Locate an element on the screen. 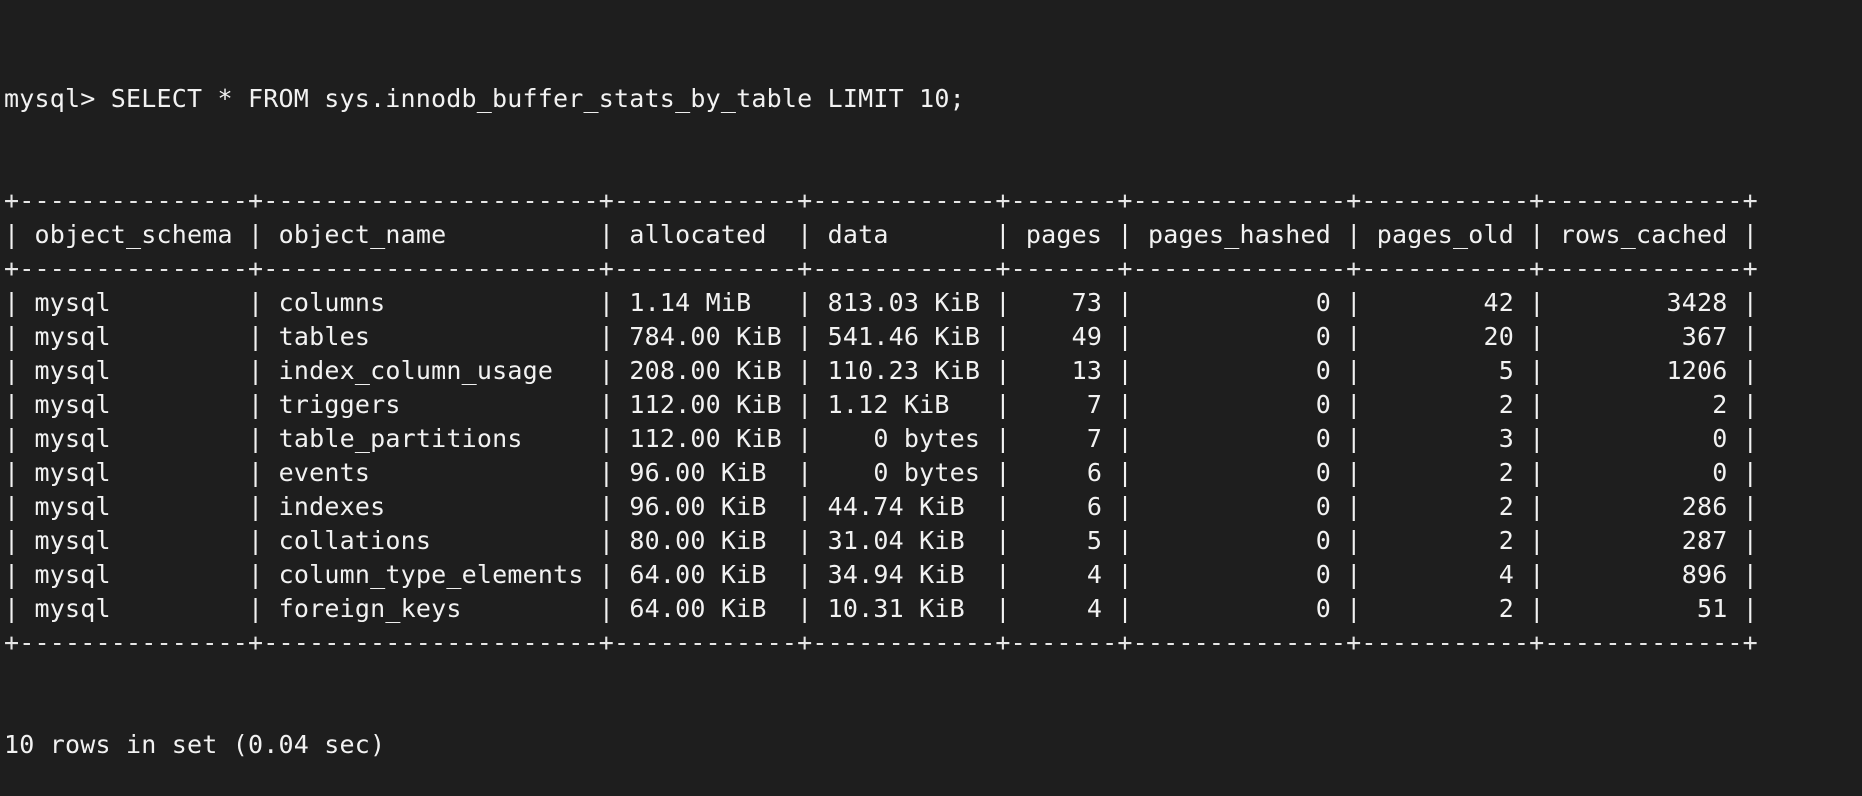 The image size is (1862, 796). cell-allocated: 208.00 KiB is located at coordinates (705, 370).